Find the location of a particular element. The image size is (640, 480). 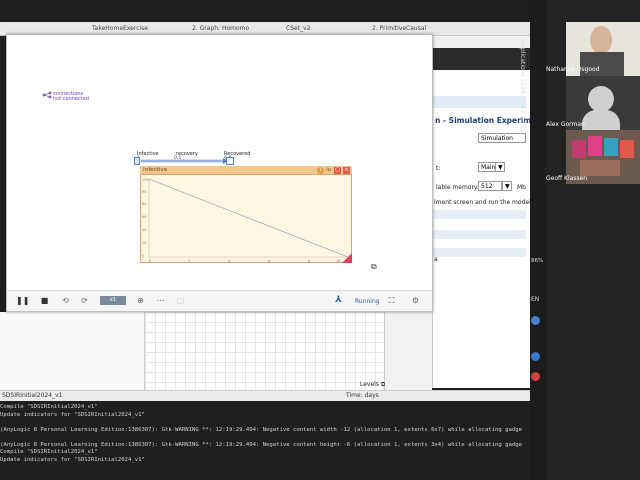

recovered-stock is located at coordinates (230, 161).